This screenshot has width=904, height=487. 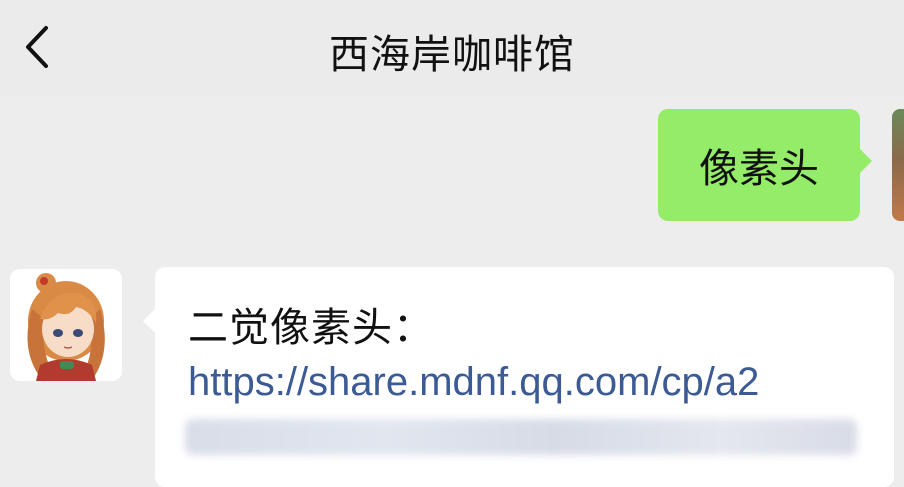 What do you see at coordinates (765, 165) in the screenshot?
I see `outgoing-bubble: 像素头` at bounding box center [765, 165].